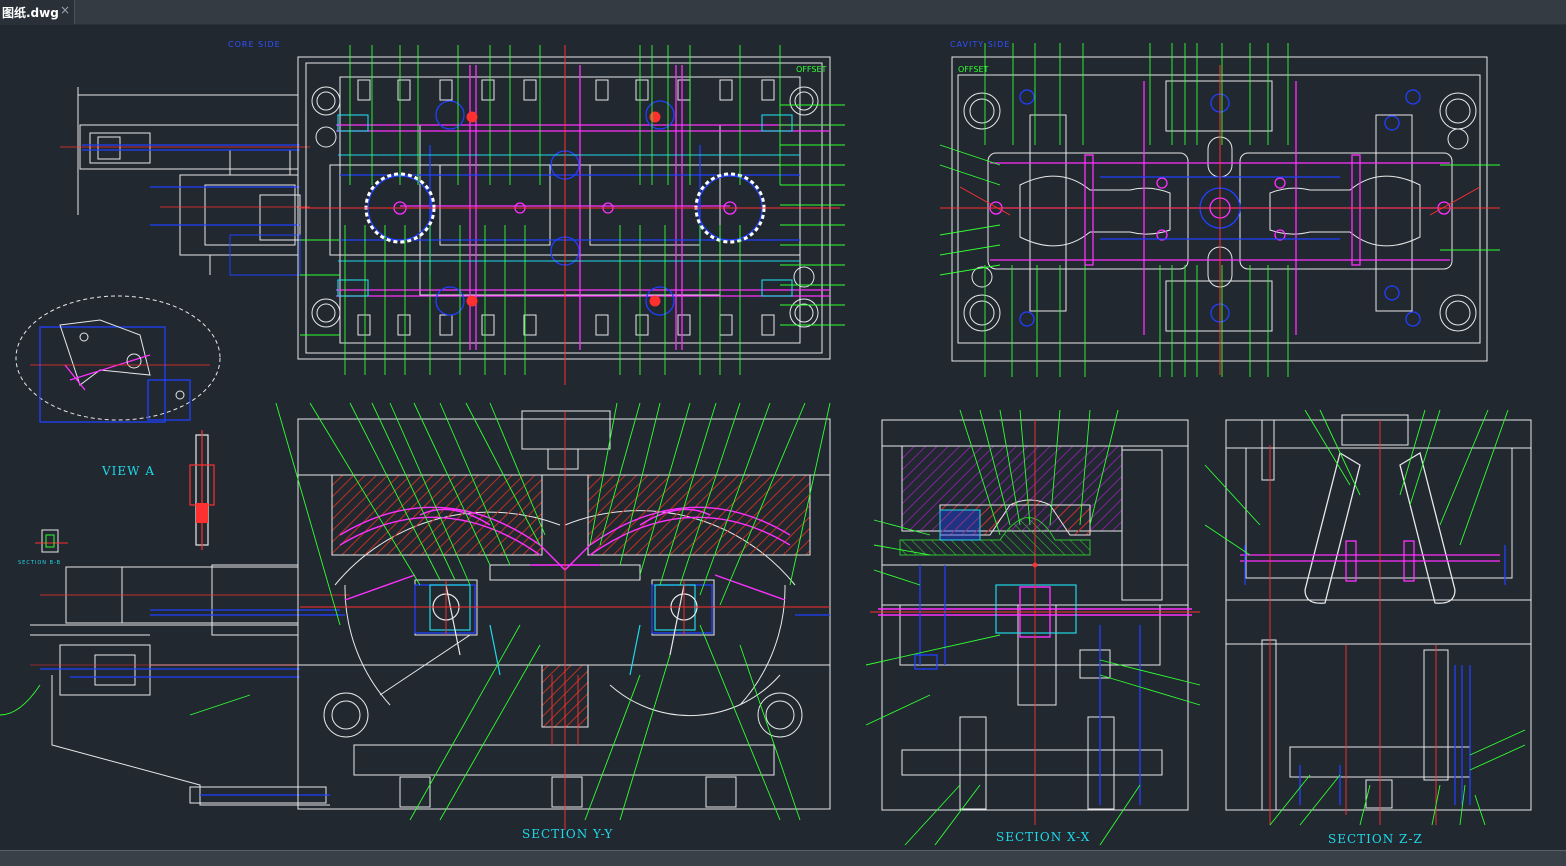  Describe the element at coordinates (180, 685) in the screenshot. I see `left-machine-bottom` at that location.